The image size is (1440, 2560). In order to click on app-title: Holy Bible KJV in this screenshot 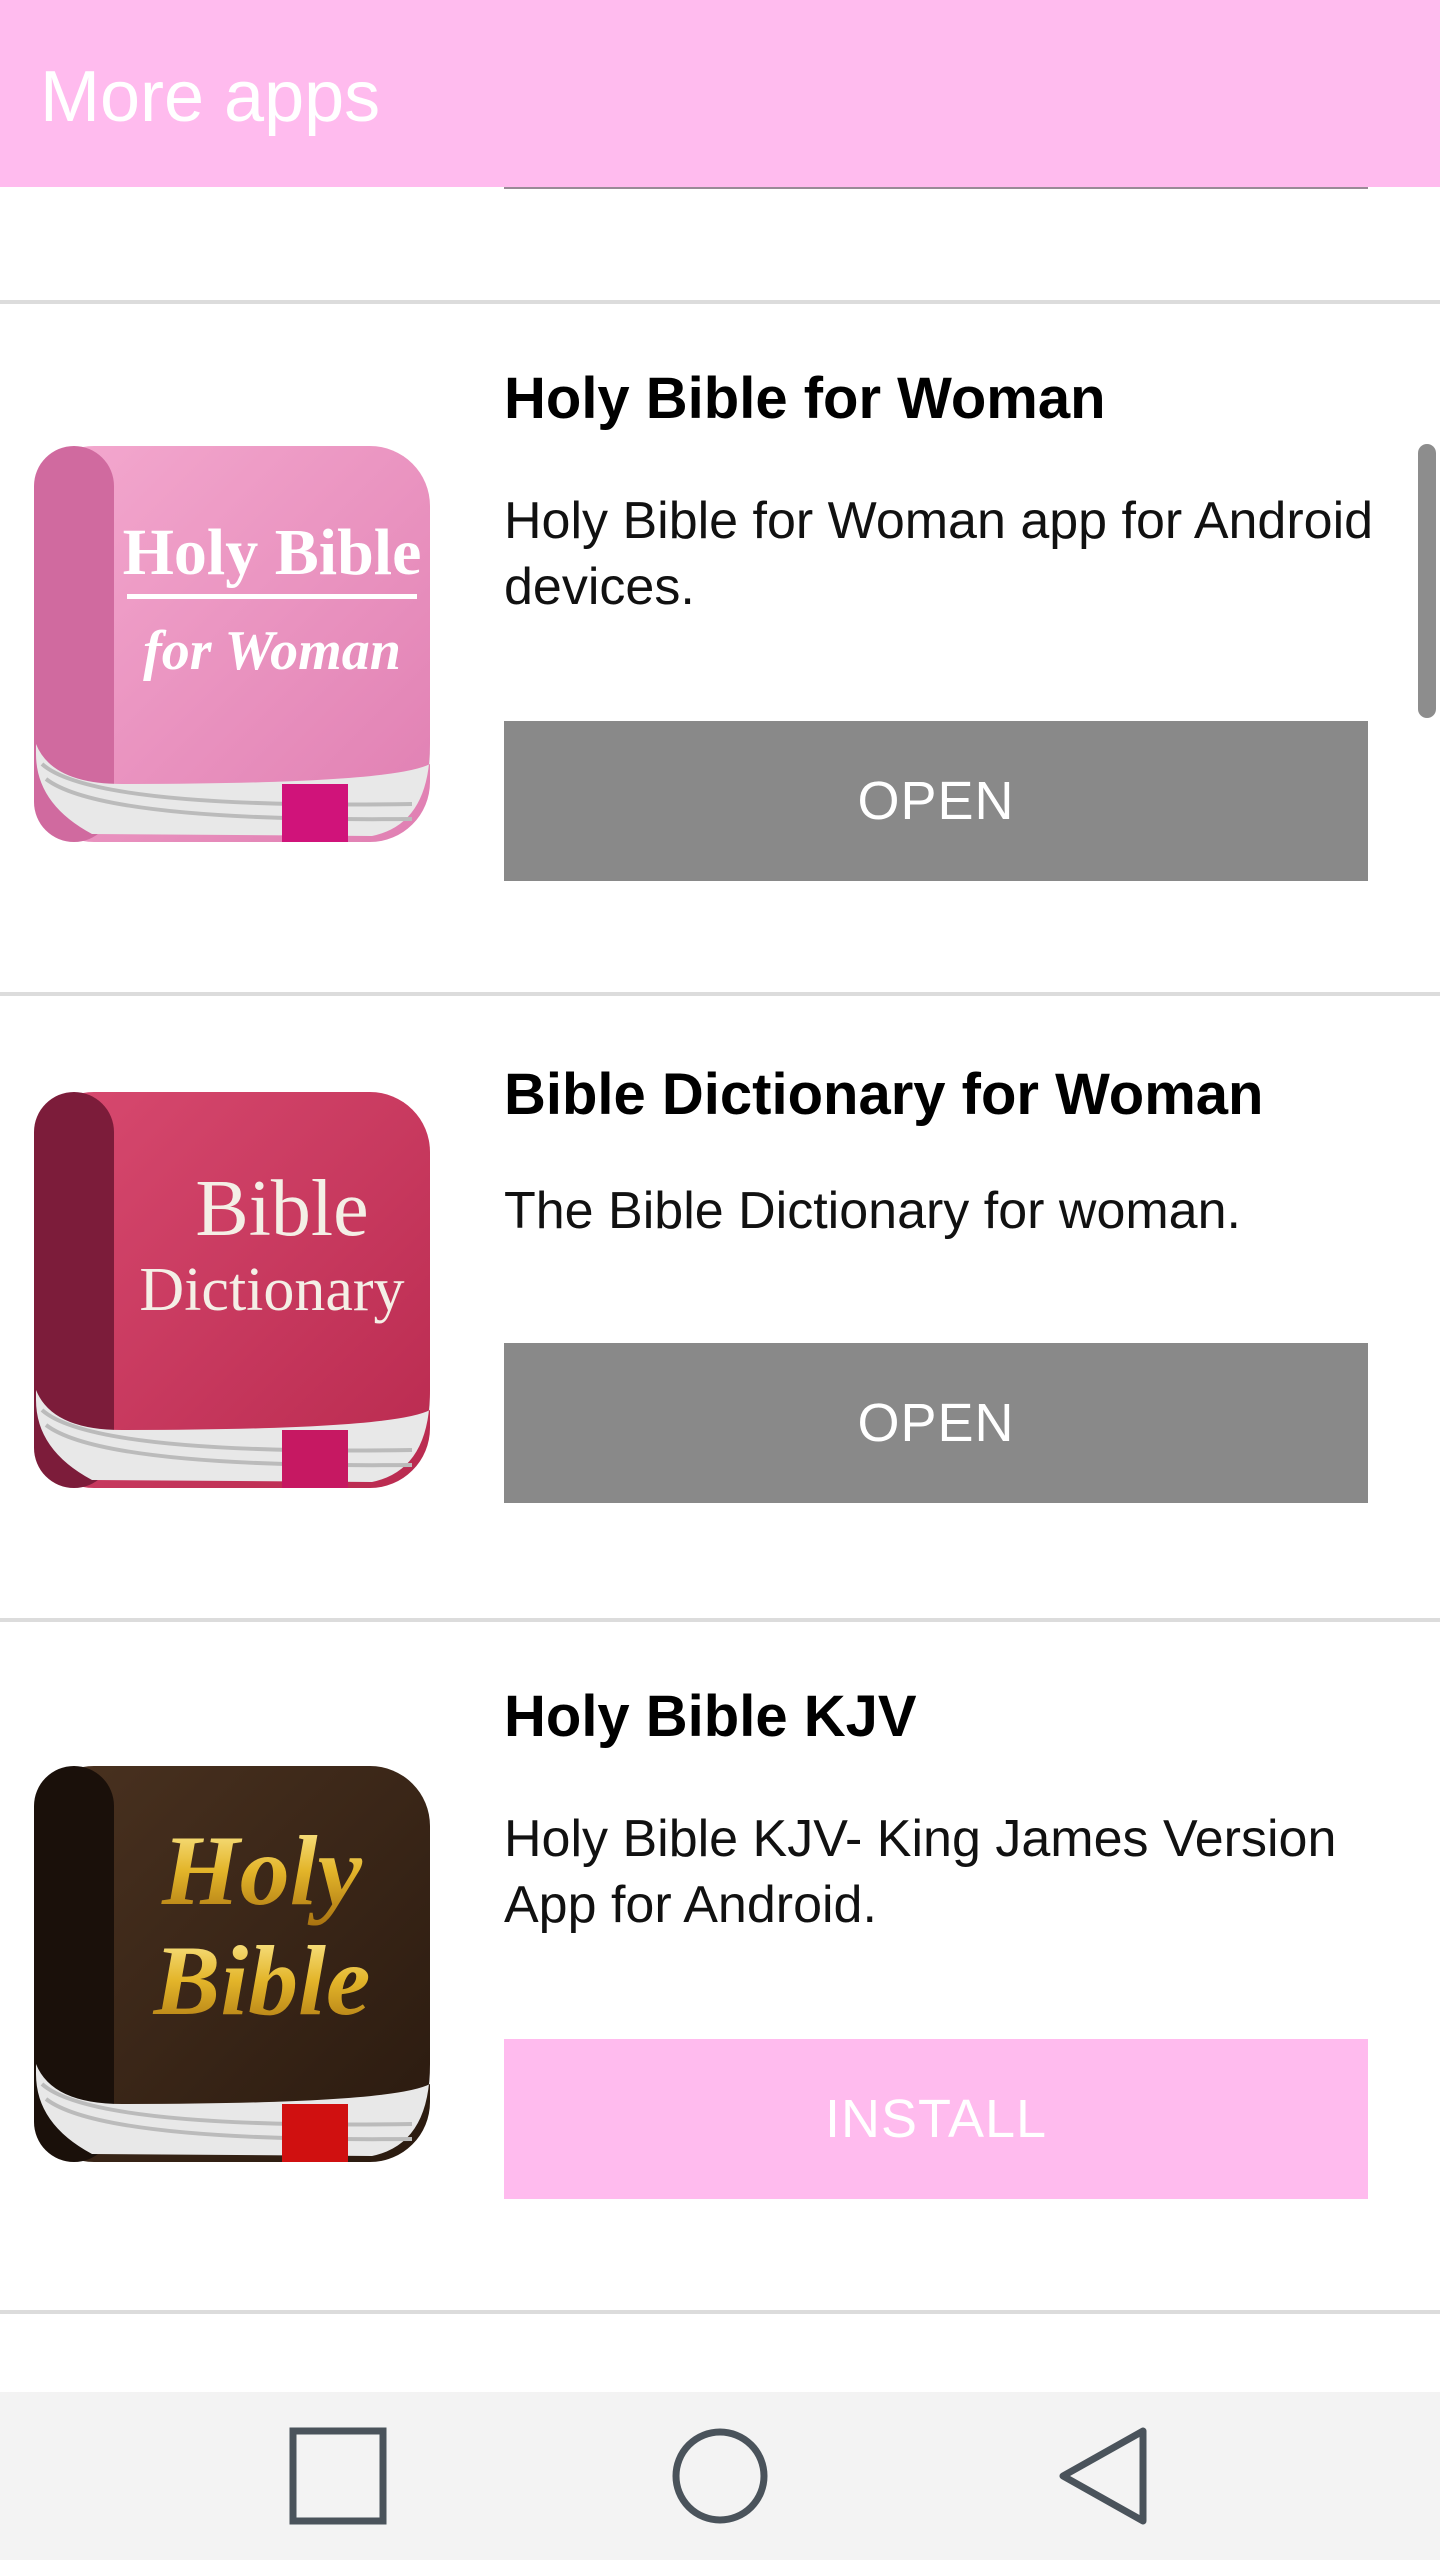, I will do `click(710, 1716)`.